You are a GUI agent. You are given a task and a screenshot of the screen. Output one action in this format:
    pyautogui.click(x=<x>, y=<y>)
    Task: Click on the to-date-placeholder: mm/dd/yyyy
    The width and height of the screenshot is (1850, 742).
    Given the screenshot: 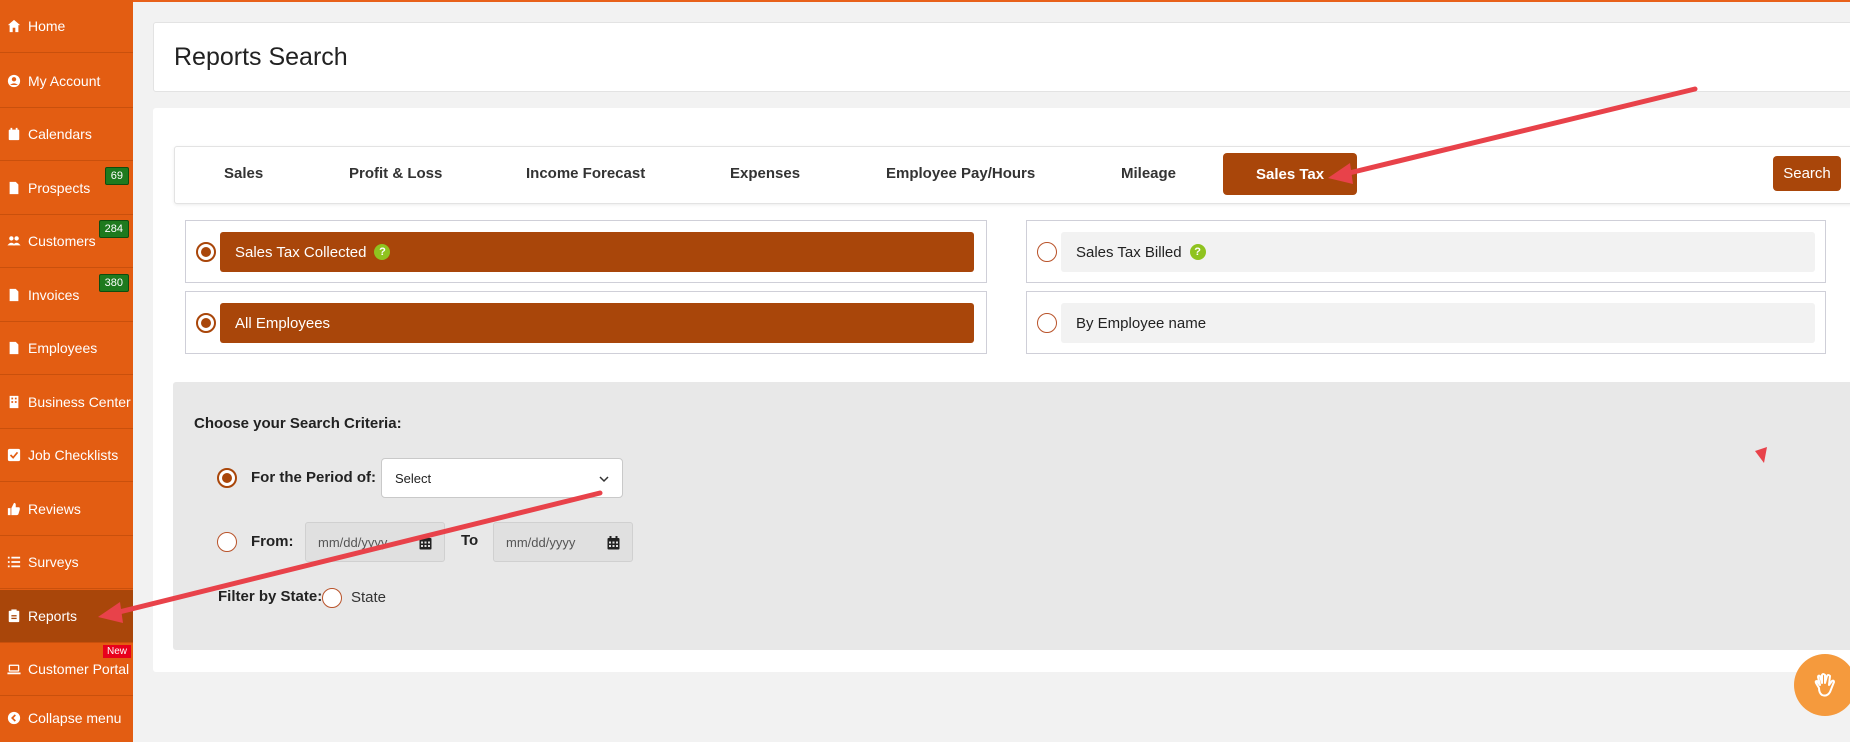 What is the action you would take?
    pyautogui.click(x=541, y=542)
    